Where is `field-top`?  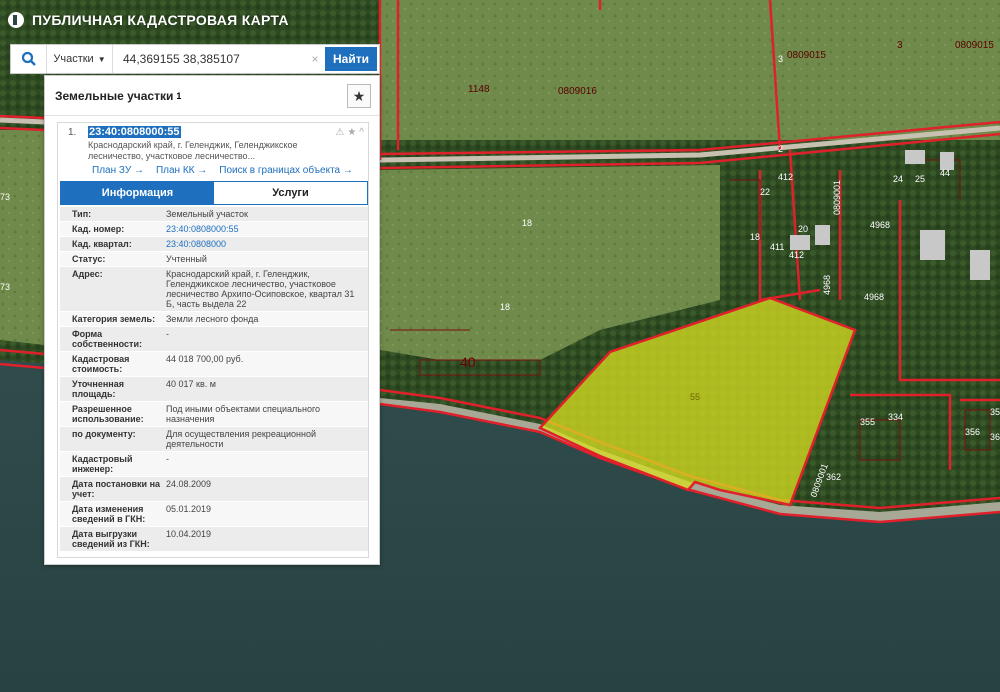 field-top is located at coordinates (690, 70).